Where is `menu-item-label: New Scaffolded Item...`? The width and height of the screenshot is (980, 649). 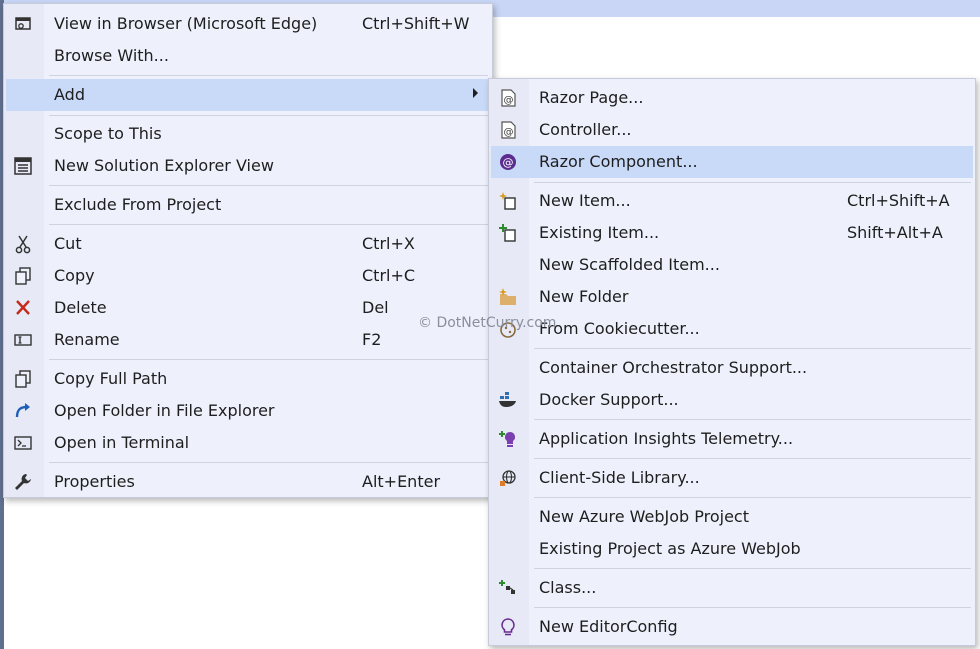
menu-item-label: New Scaffolded Item... is located at coordinates (629, 264).